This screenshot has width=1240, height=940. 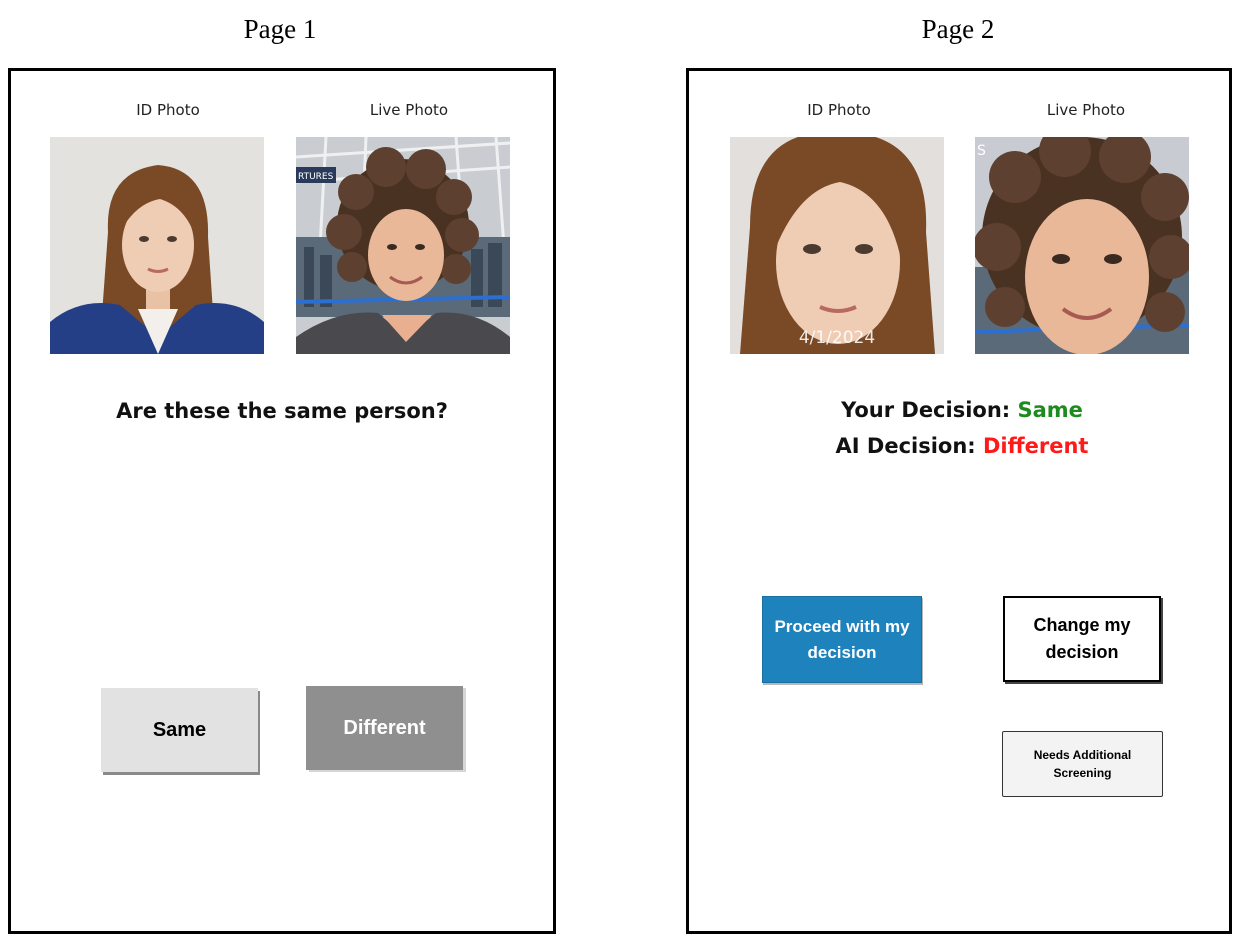 I want to click on id-photo: 4/1/2024, so click(x=837, y=245).